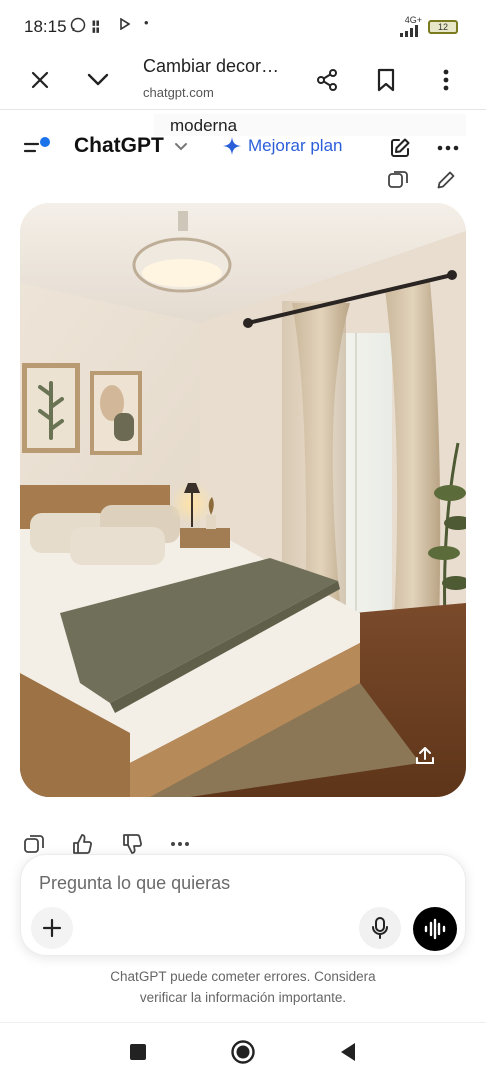 This screenshot has height=1080, width=486. I want to click on system-navigation-bar, so click(243, 1051).